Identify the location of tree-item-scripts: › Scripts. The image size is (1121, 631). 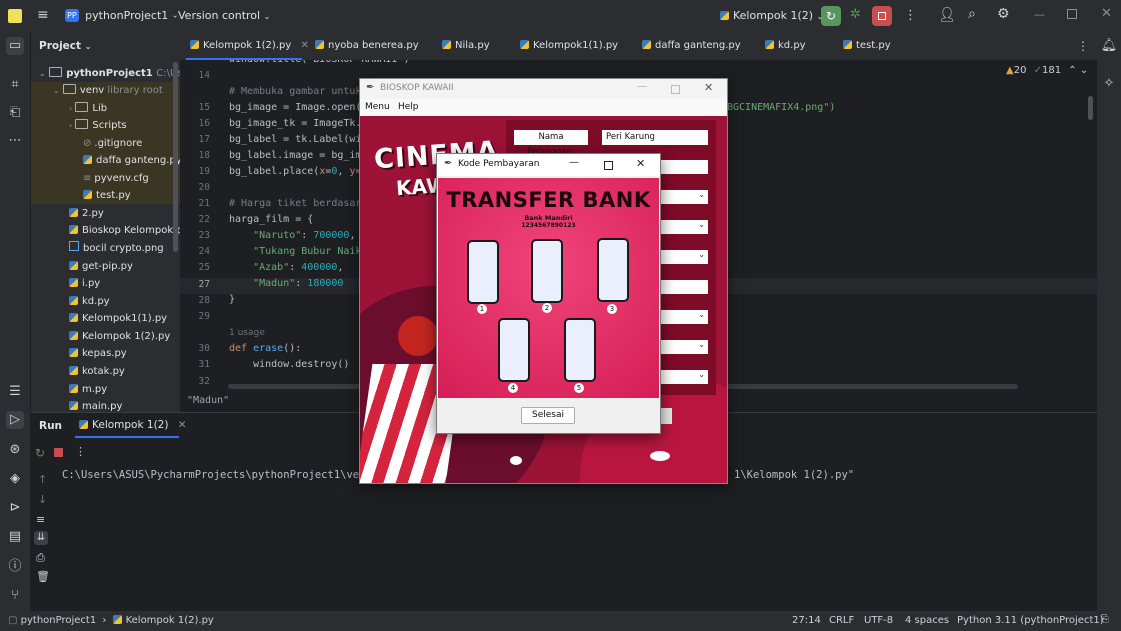
(98, 125).